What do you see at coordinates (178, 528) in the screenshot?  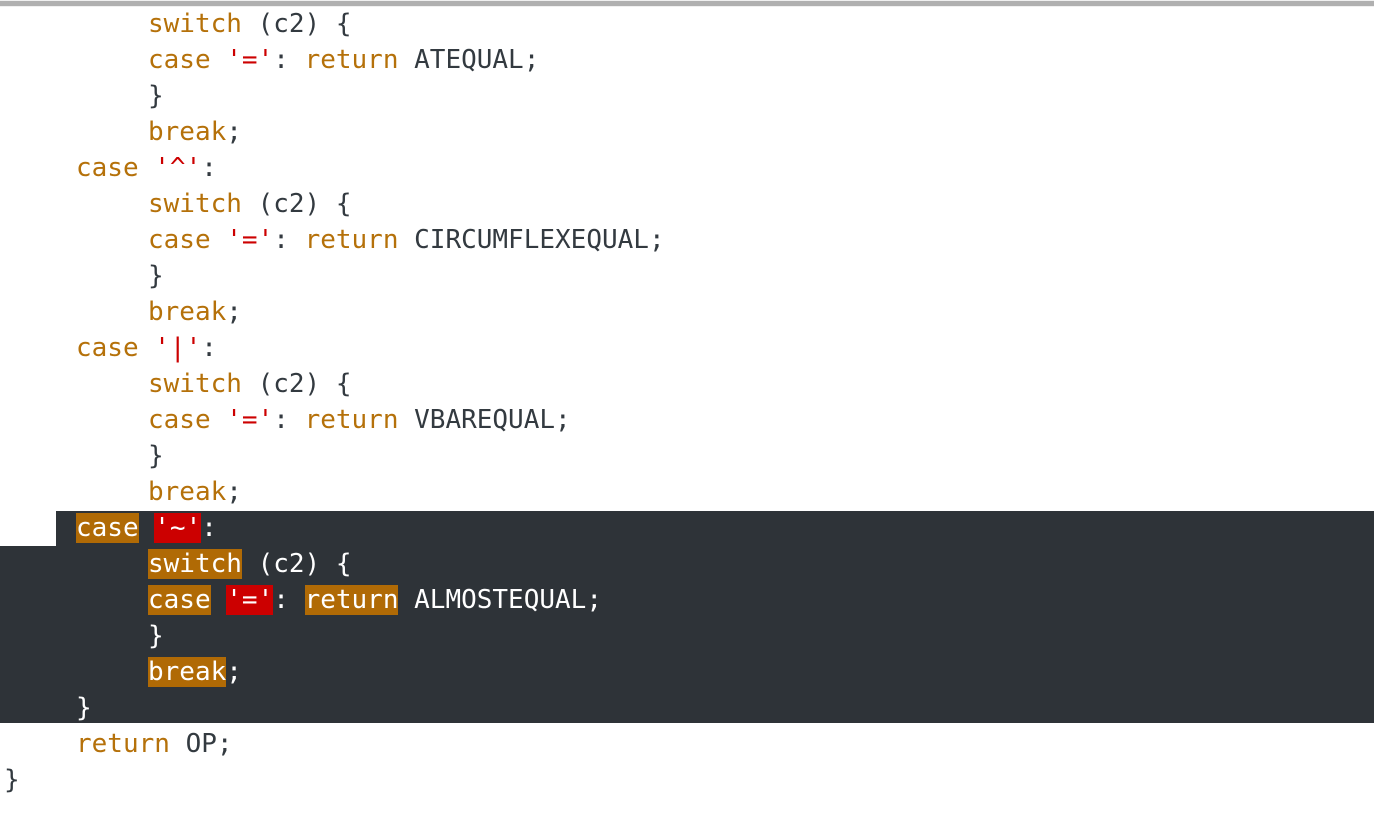 I see `code-token-char: '~'` at bounding box center [178, 528].